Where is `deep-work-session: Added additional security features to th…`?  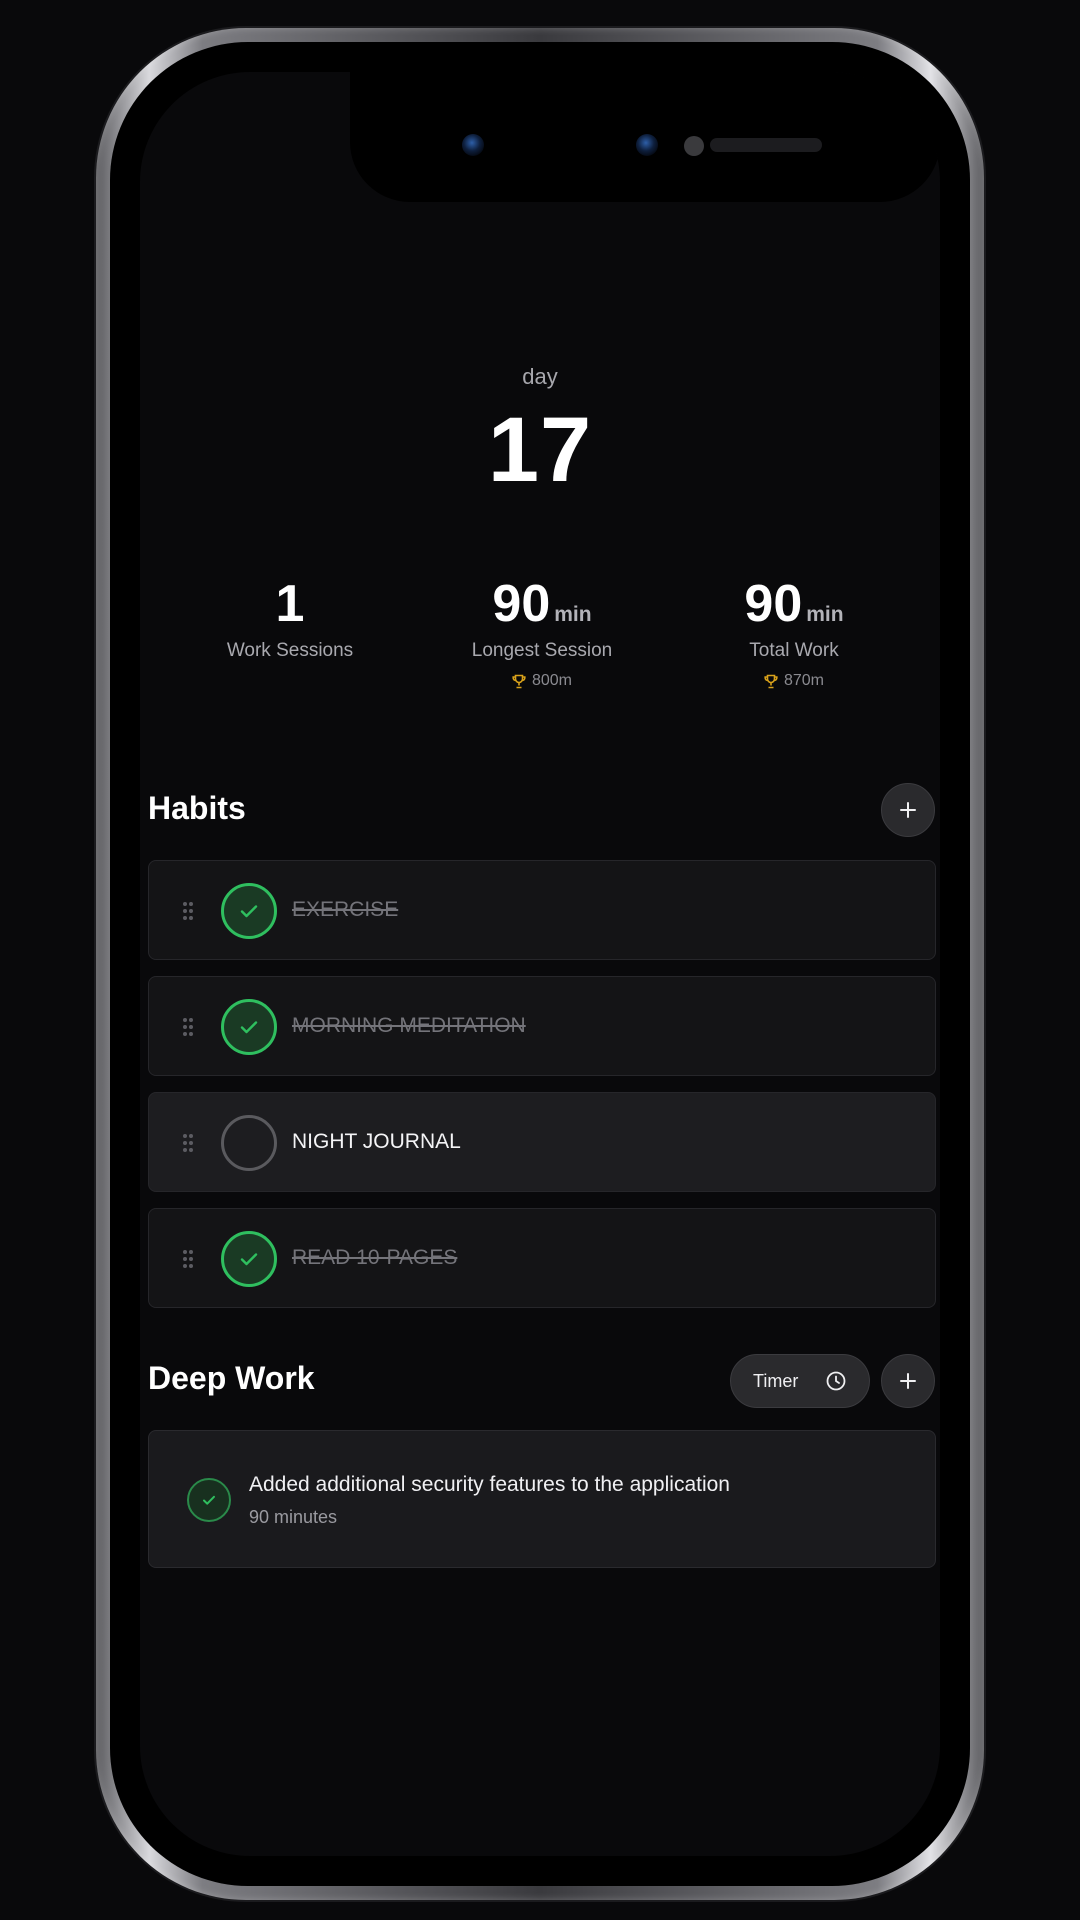 deep-work-session: Added additional security features to th… is located at coordinates (542, 1499).